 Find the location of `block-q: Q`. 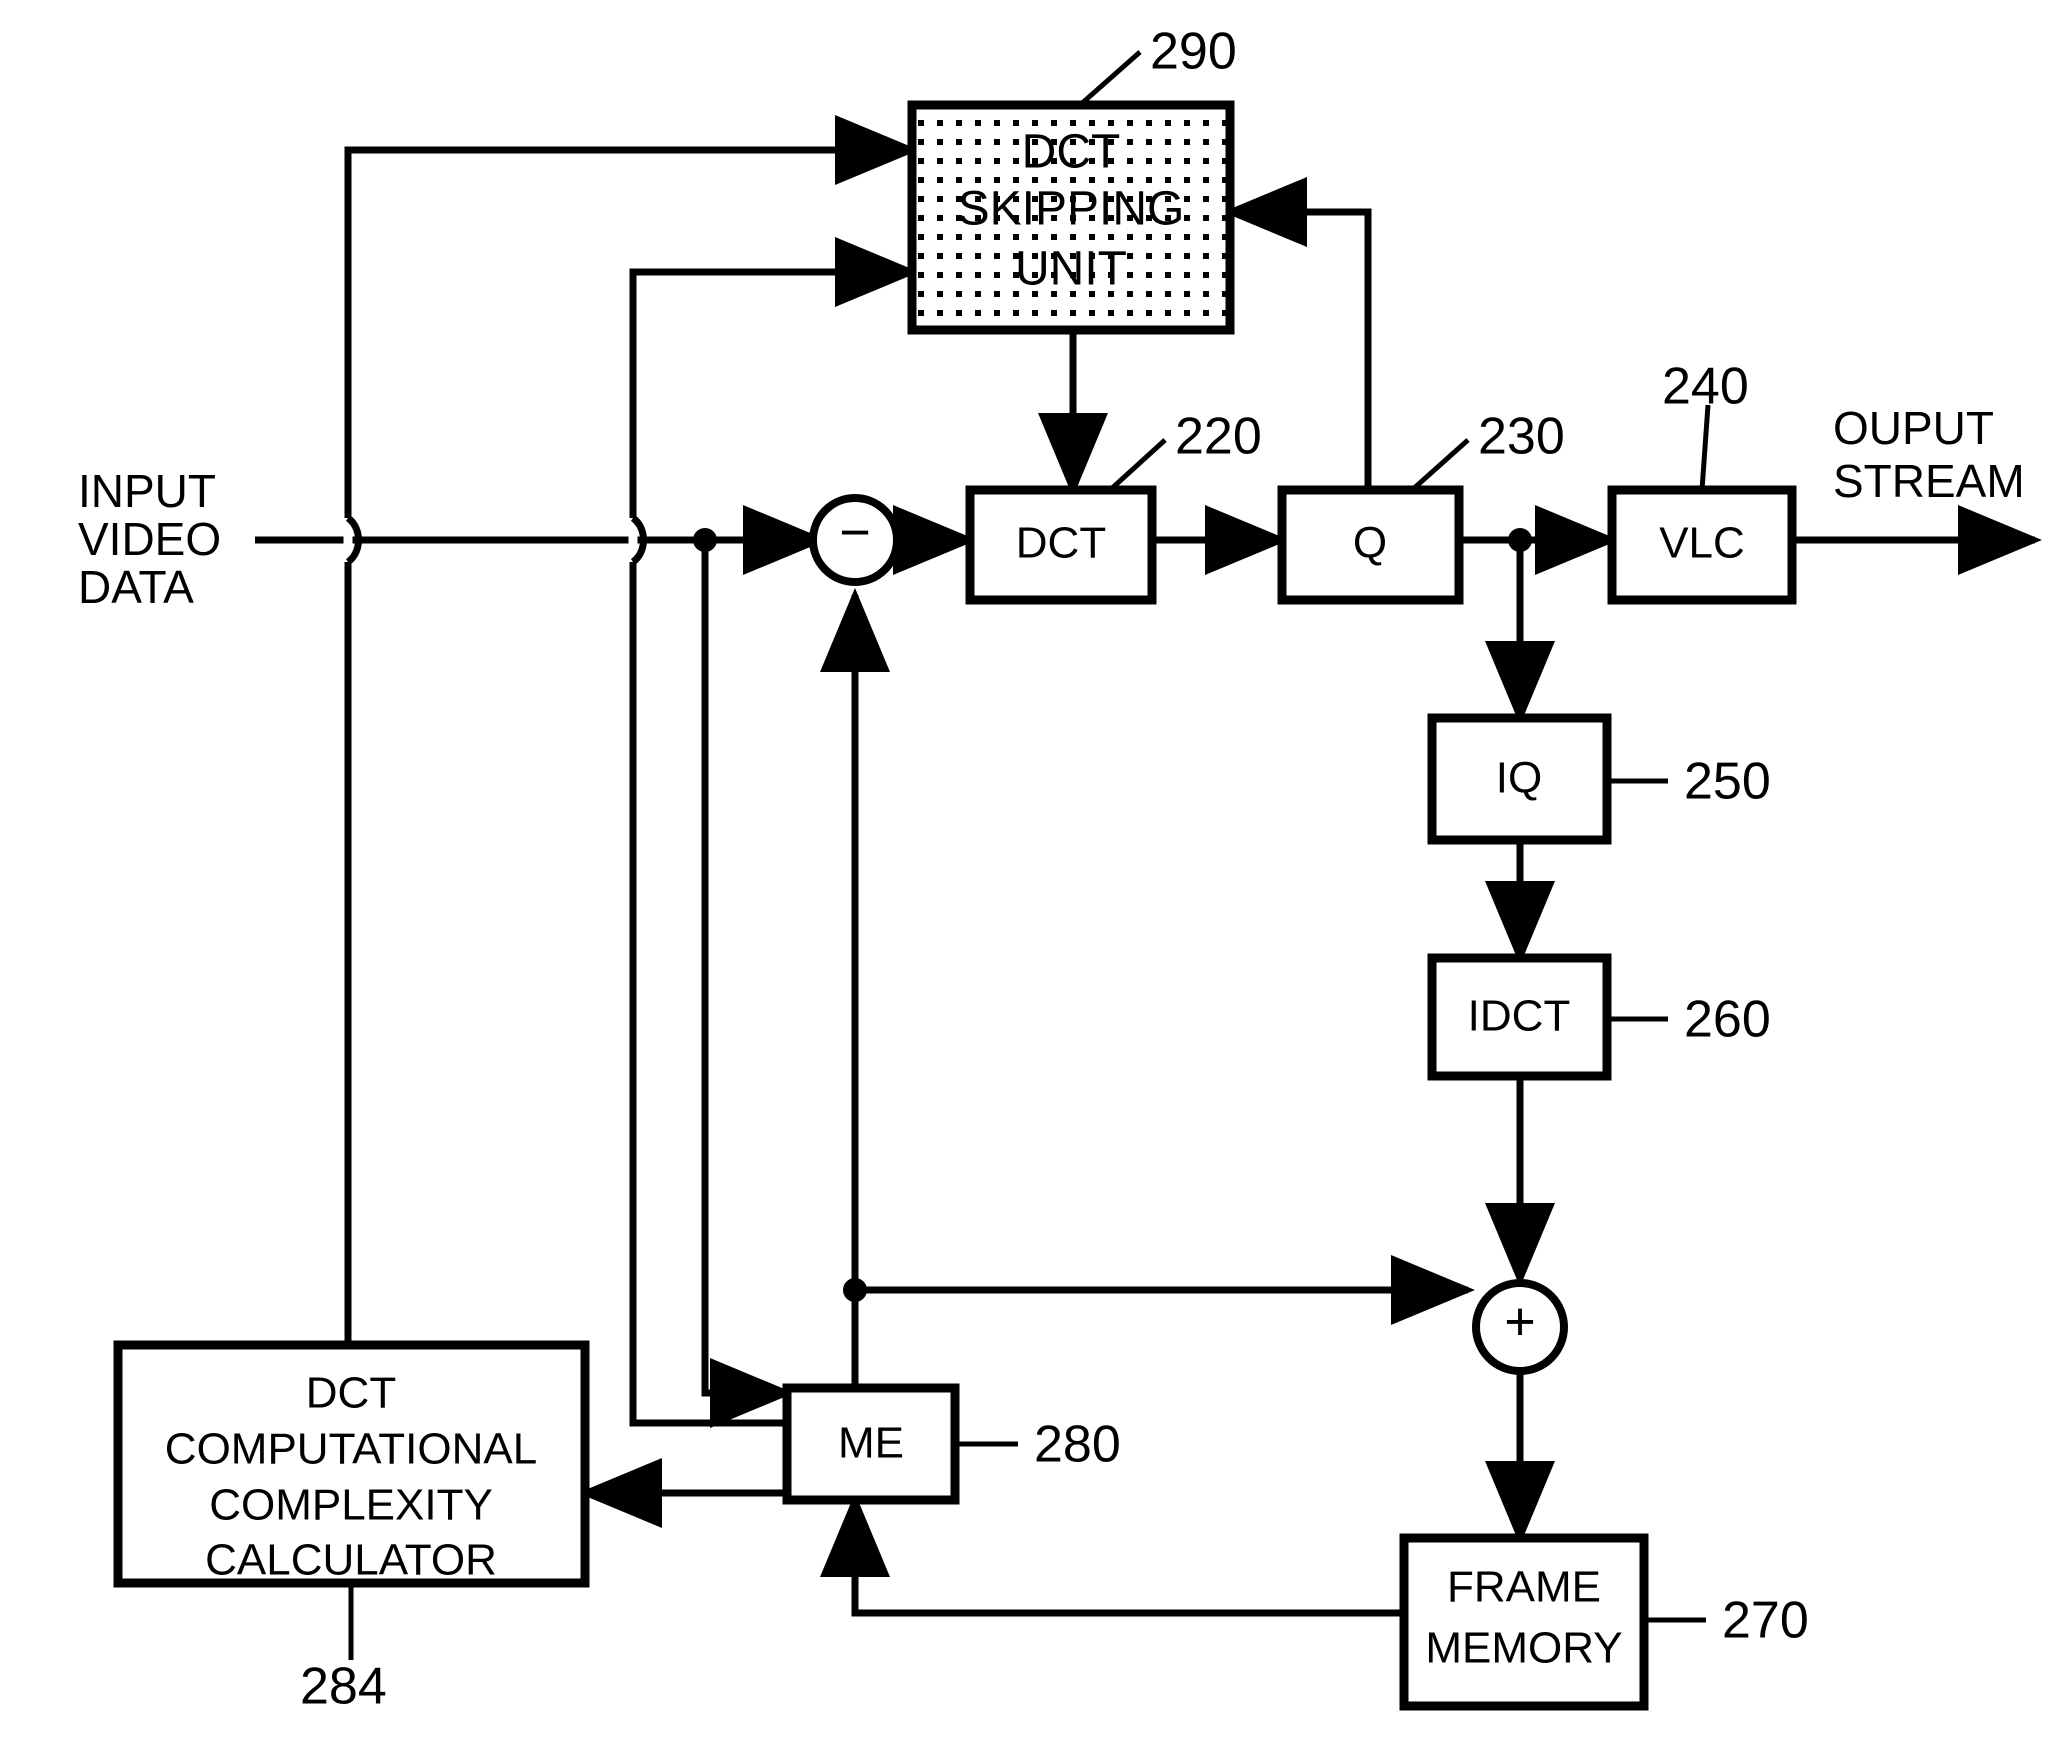

block-q: Q is located at coordinates (1370, 545).